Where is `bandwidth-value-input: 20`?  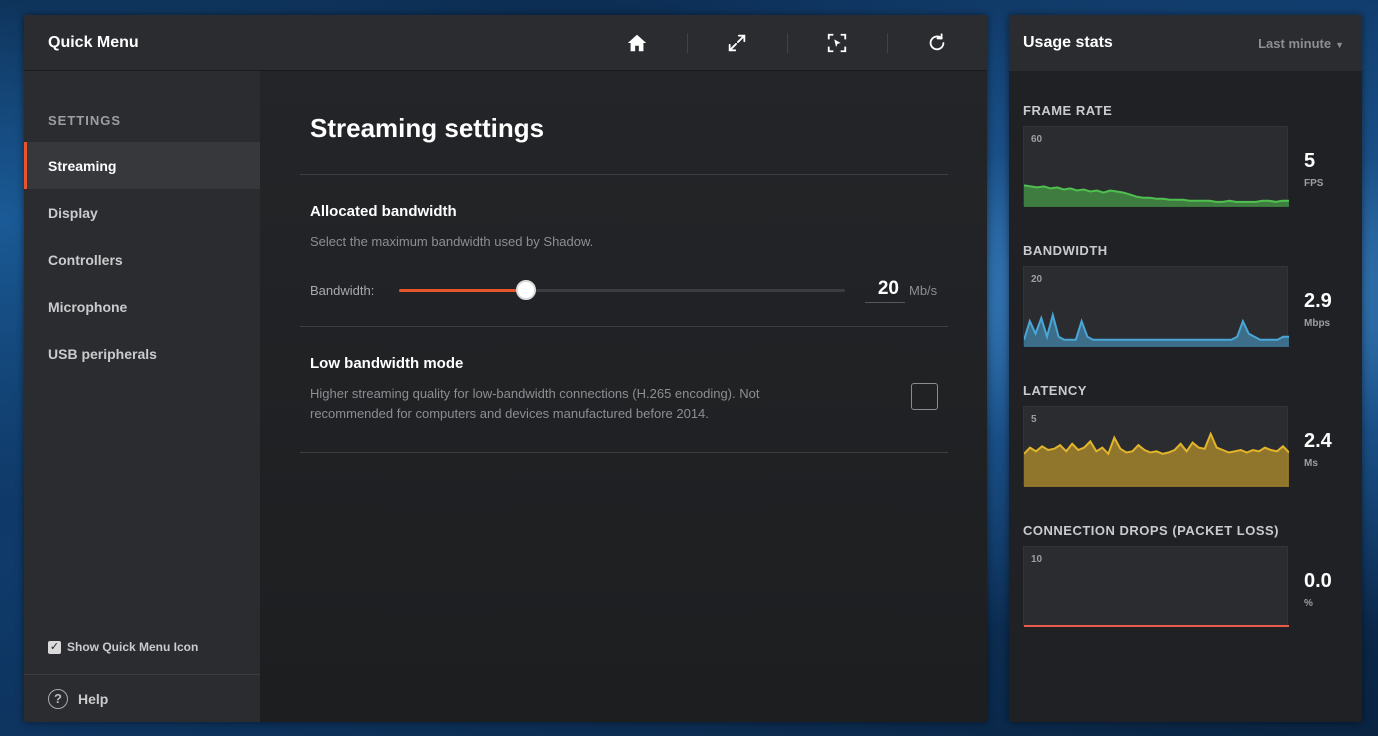 bandwidth-value-input: 20 is located at coordinates (885, 290).